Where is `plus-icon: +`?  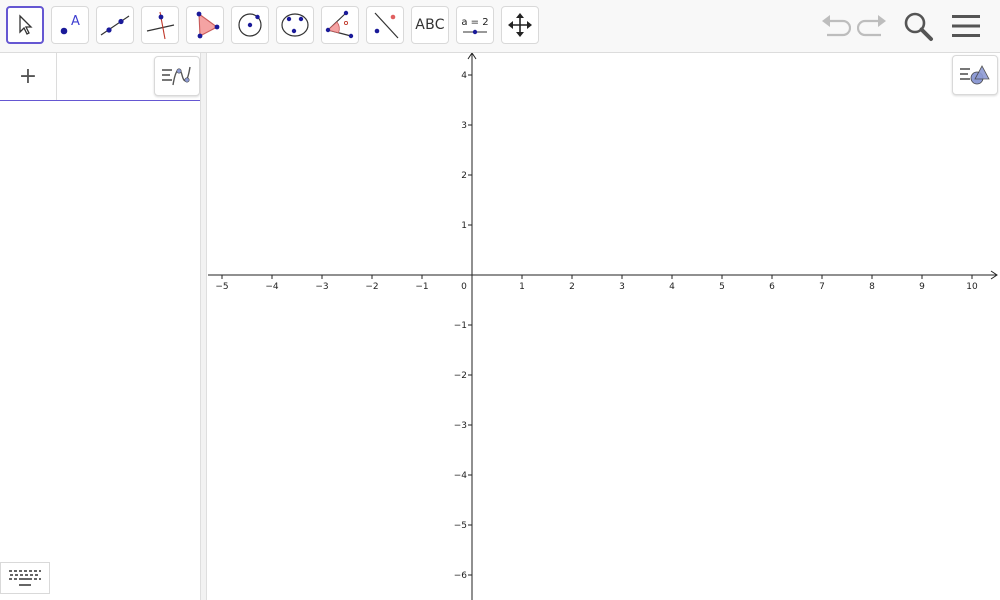
plus-icon: + is located at coordinates (28, 76).